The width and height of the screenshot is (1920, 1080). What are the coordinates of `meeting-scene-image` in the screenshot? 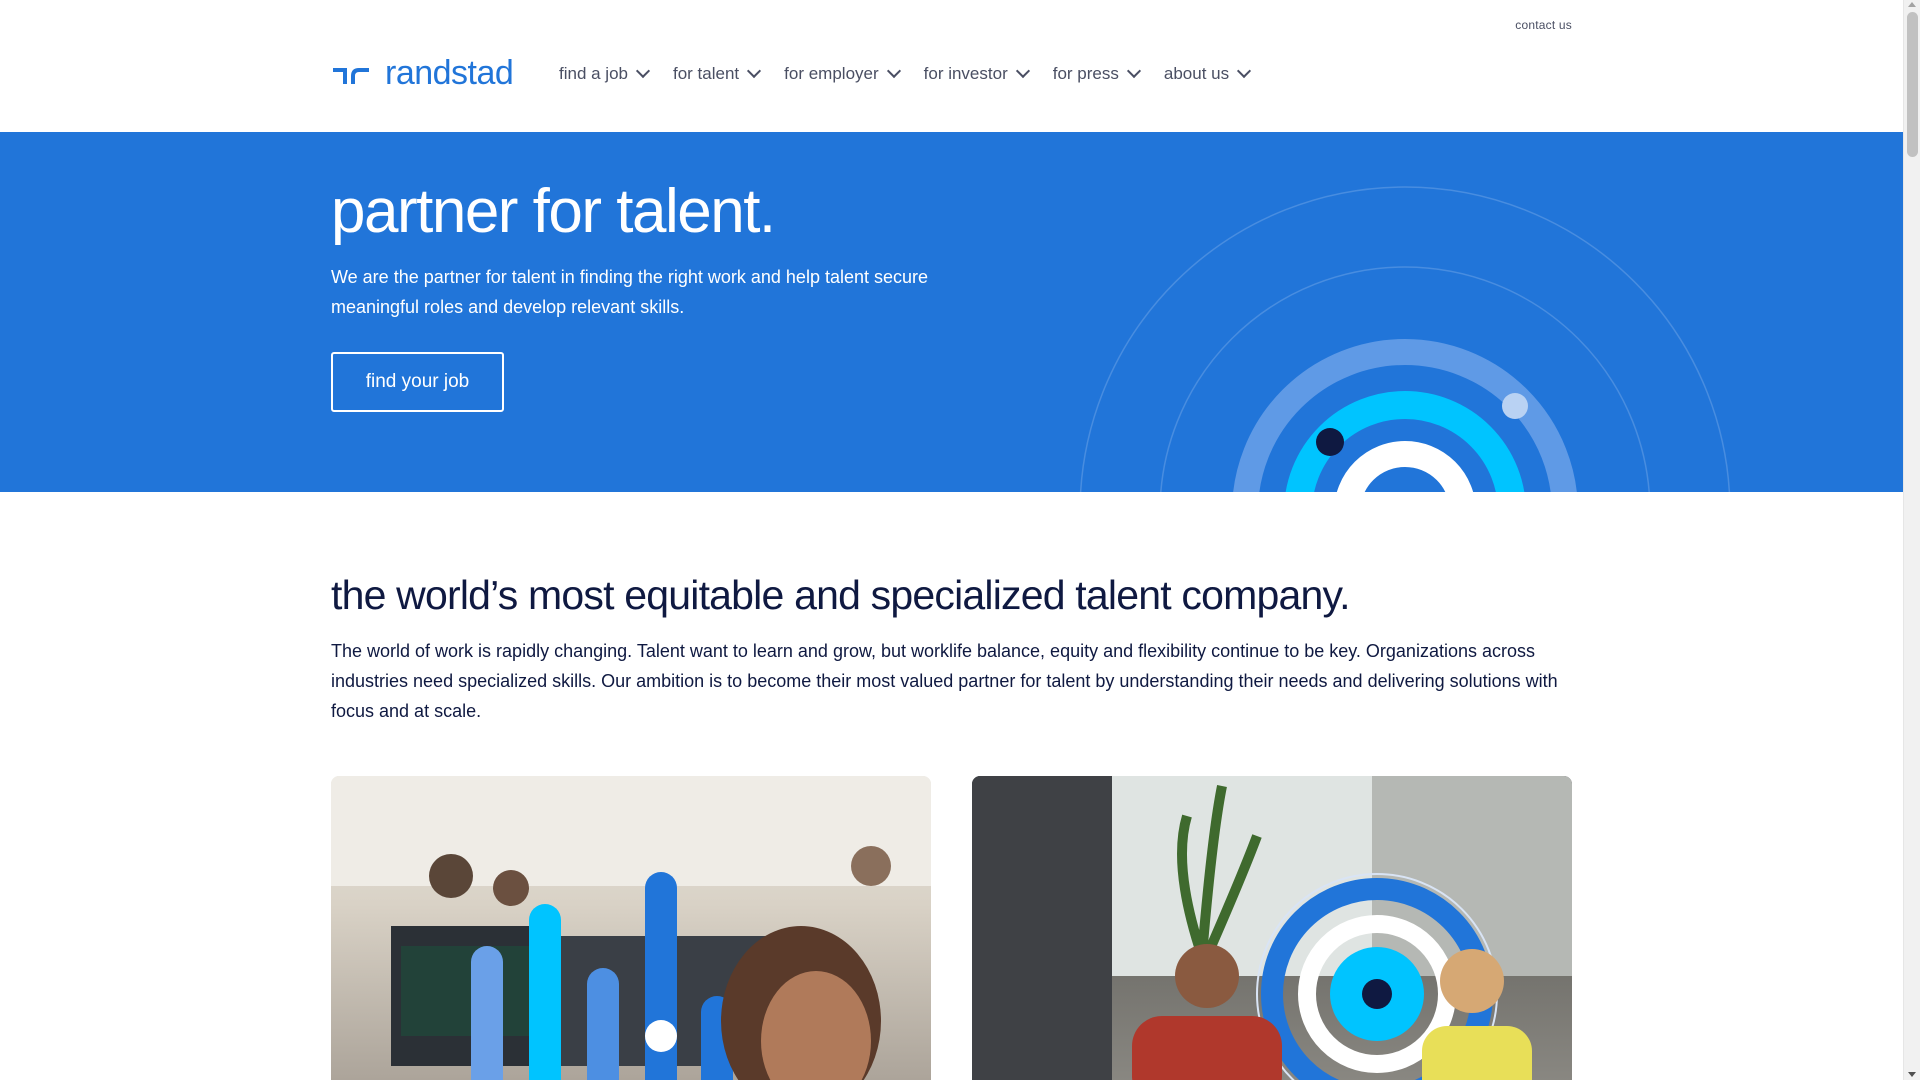 It's located at (1272, 928).